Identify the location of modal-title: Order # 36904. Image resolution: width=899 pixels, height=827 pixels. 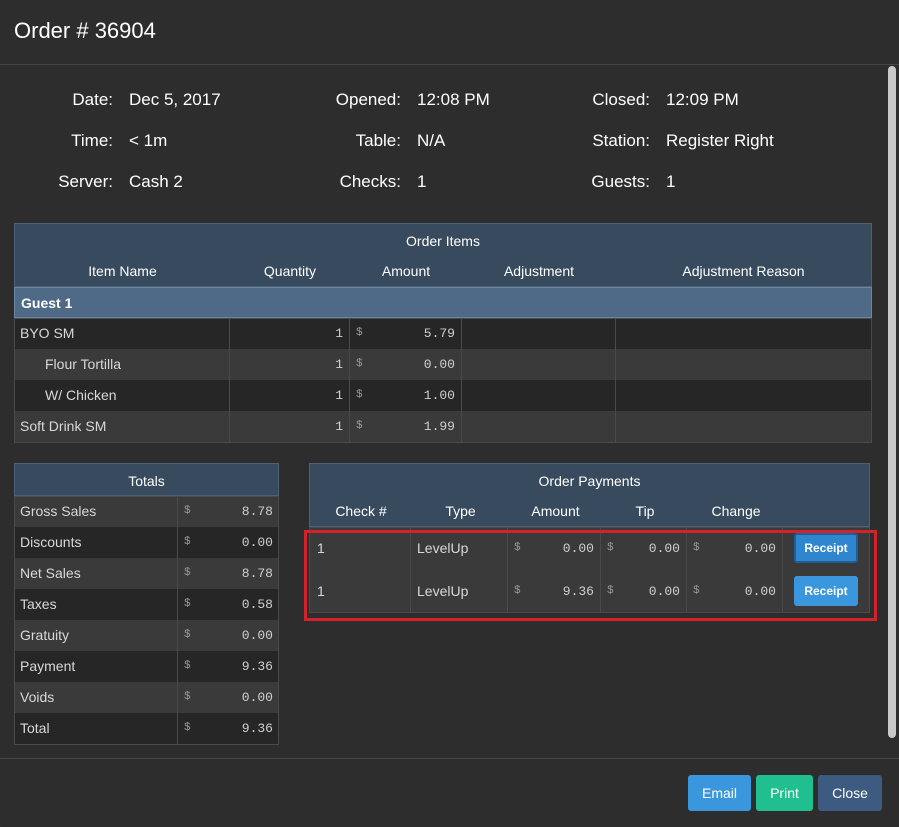
(85, 30).